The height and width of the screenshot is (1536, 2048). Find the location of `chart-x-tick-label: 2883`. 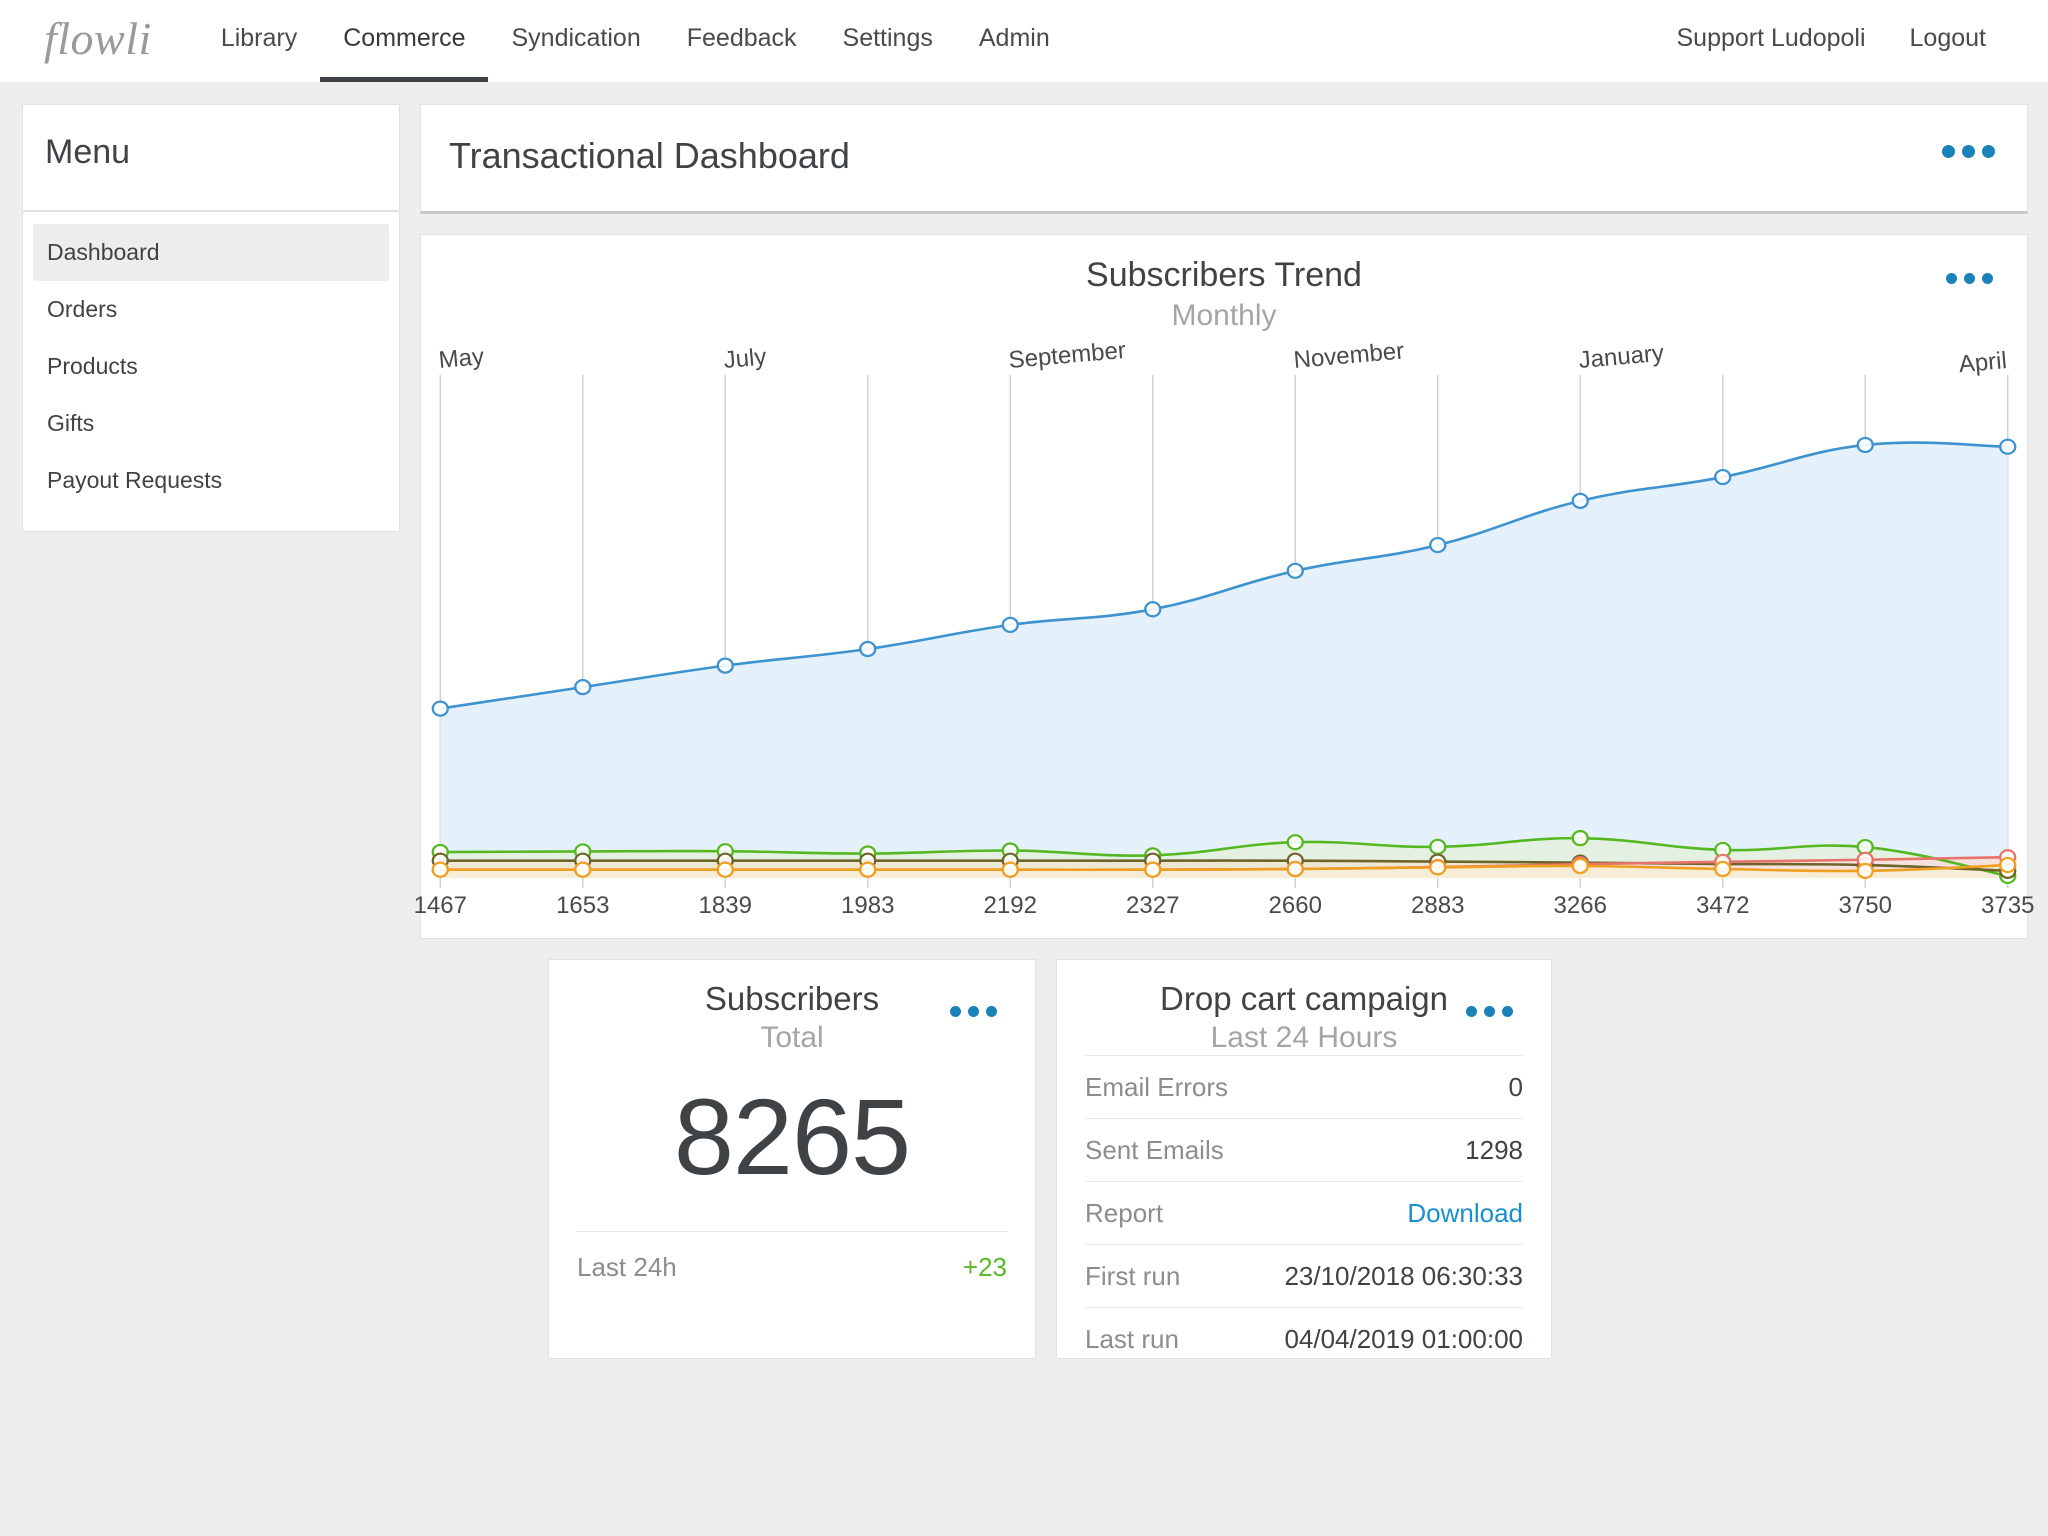

chart-x-tick-label: 2883 is located at coordinates (1438, 906).